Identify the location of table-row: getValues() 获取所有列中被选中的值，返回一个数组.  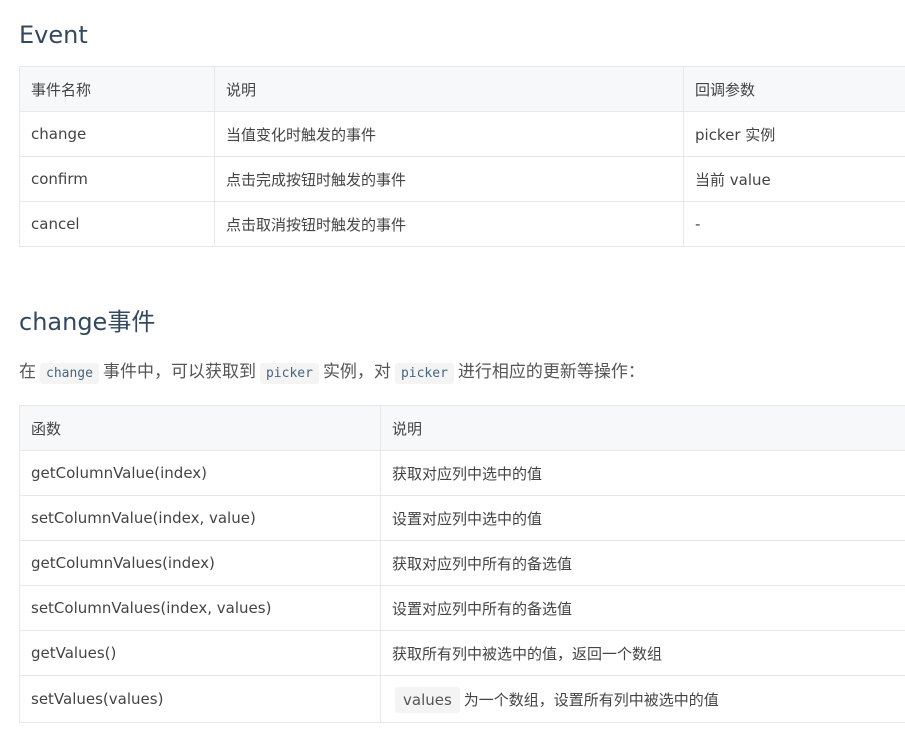
(462, 653).